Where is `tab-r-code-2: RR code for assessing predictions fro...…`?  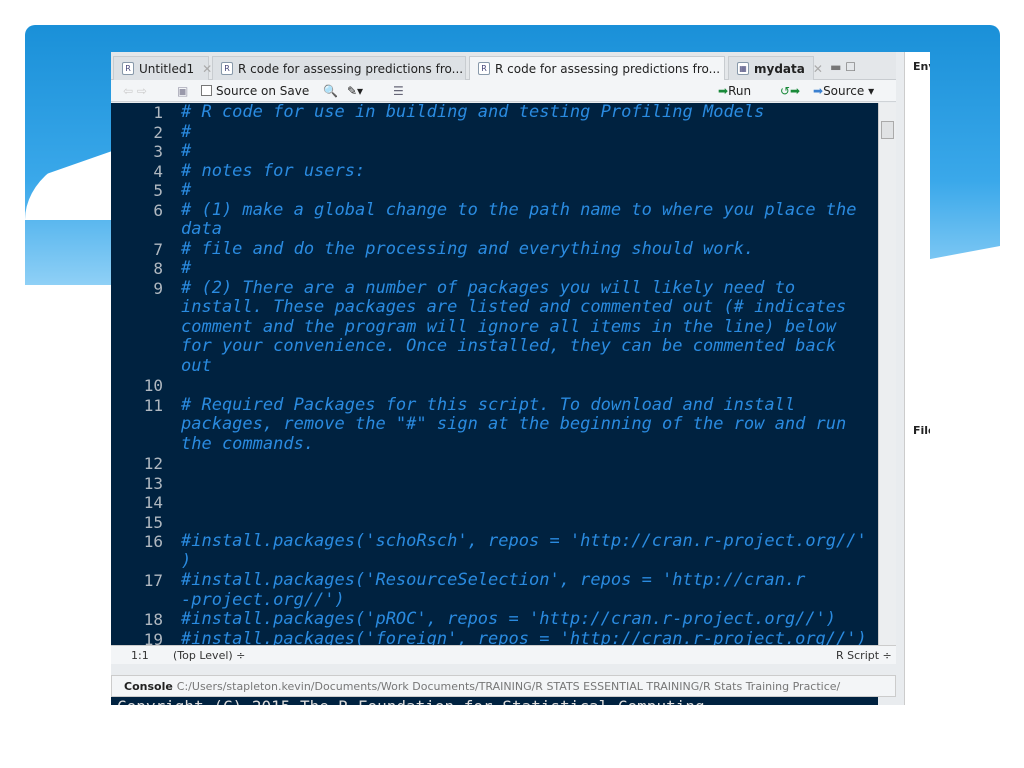
tab-r-code-2: RR code for assessing predictions fro...… is located at coordinates (603, 68).